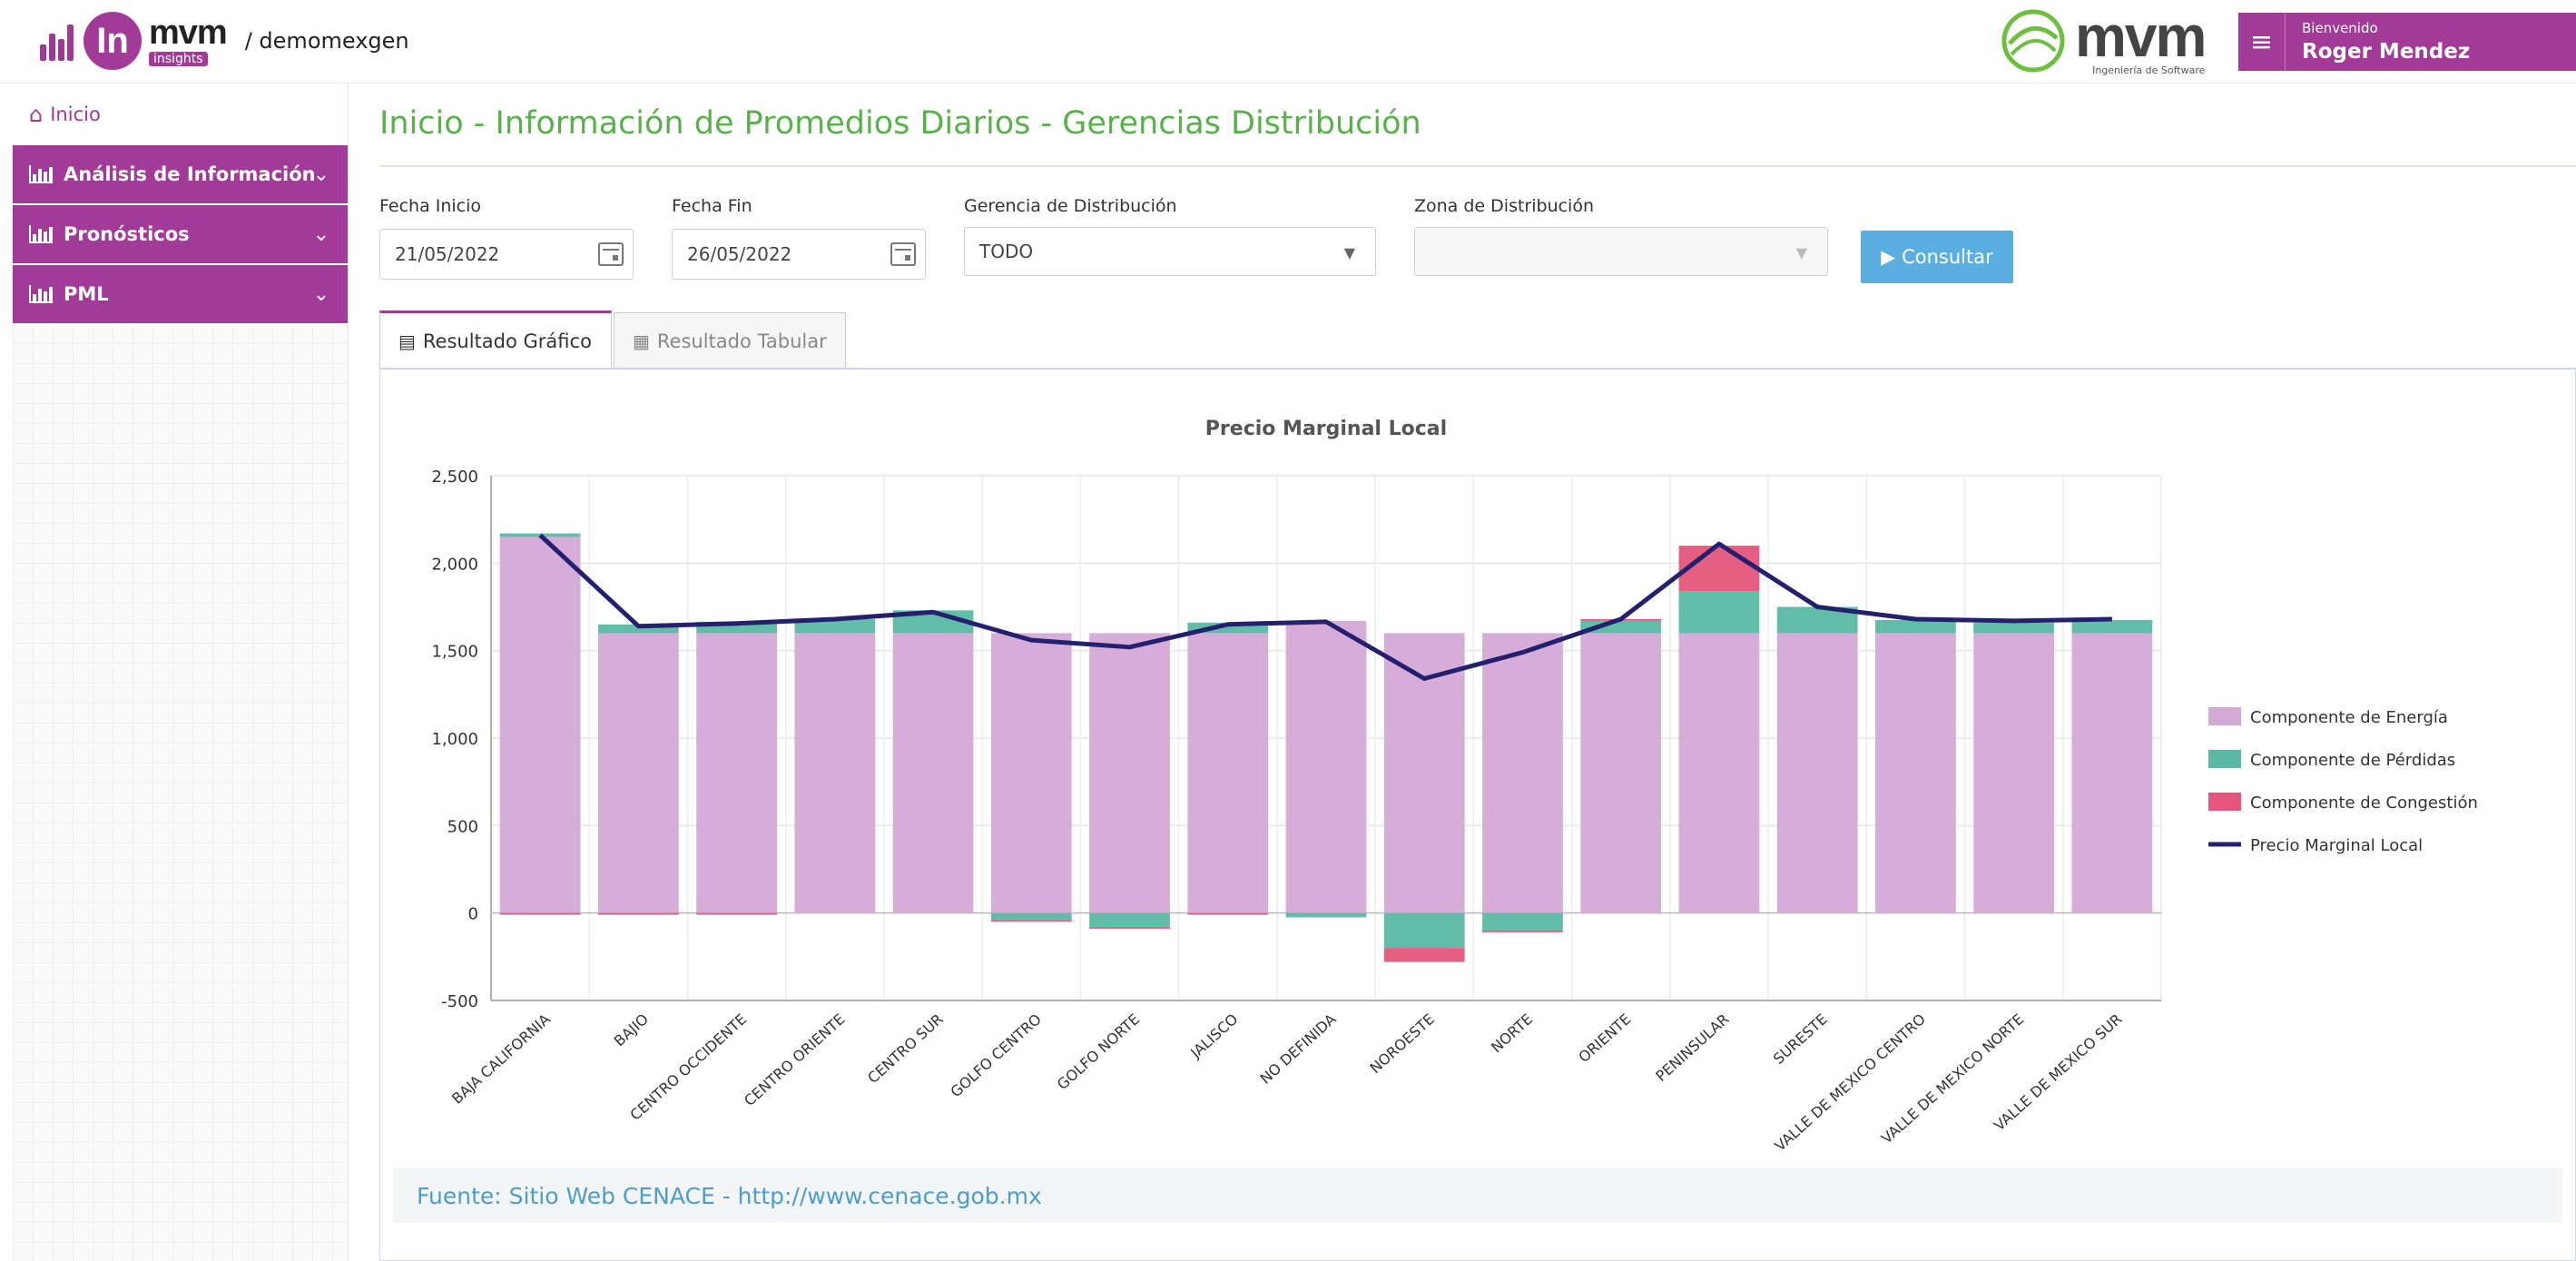 The height and width of the screenshot is (1261, 2576). I want to click on gerencia-label: Gerencia de Distribución, so click(1070, 206).